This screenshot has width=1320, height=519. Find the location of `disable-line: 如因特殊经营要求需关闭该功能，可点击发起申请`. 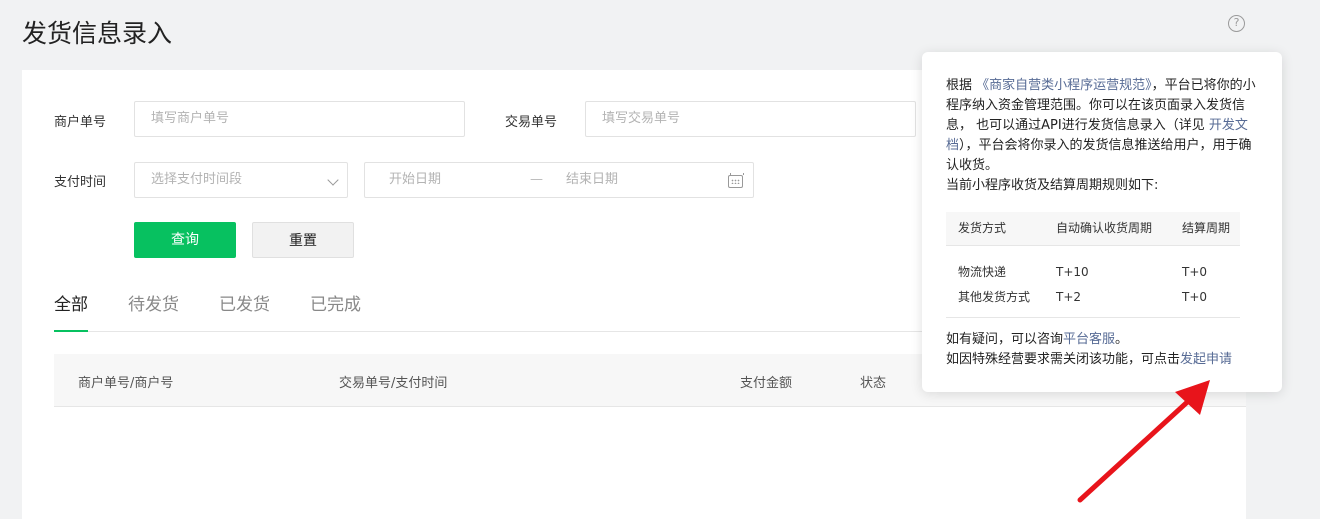

disable-line: 如因特殊经营要求需关闭该功能，可点击发起申请 is located at coordinates (1102, 360).